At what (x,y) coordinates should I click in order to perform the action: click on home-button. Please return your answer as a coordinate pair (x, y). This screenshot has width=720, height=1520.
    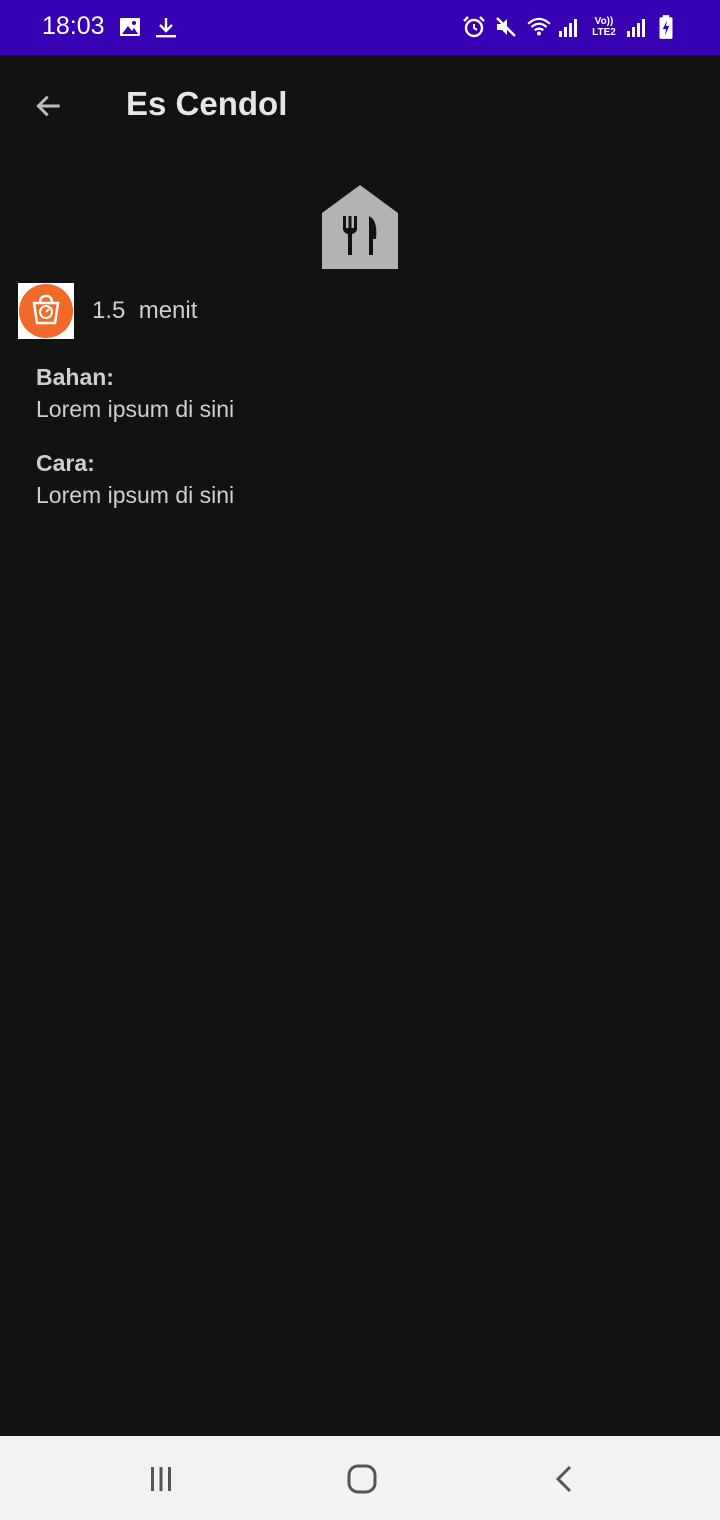
    Looking at the image, I should click on (362, 1479).